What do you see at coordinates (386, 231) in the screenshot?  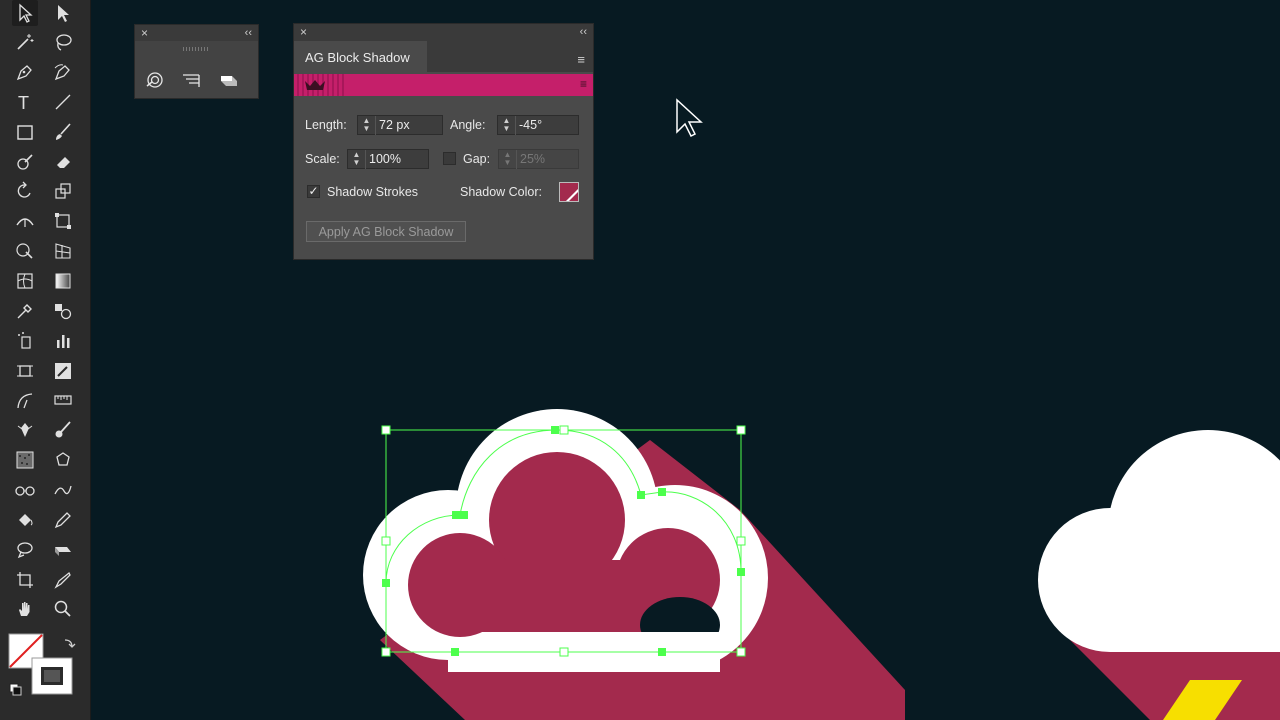 I see `apply-ag-block-shadow-button: Apply AG Block Shadow` at bounding box center [386, 231].